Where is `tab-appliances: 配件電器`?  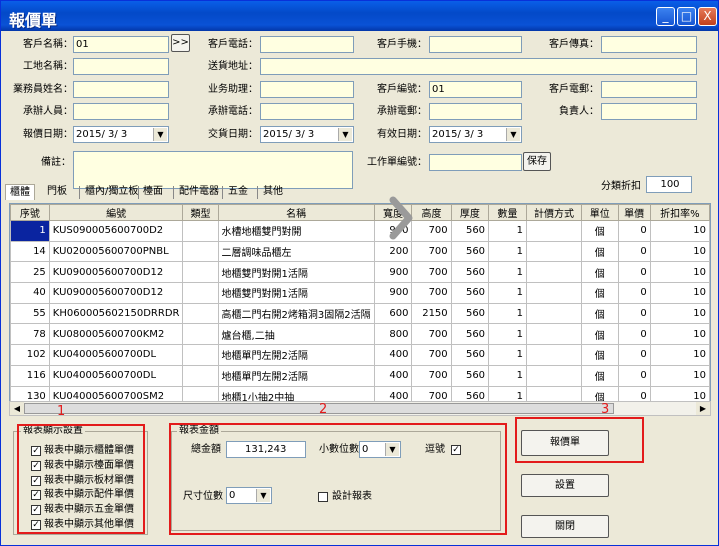 tab-appliances: 配件電器 is located at coordinates (199, 192).